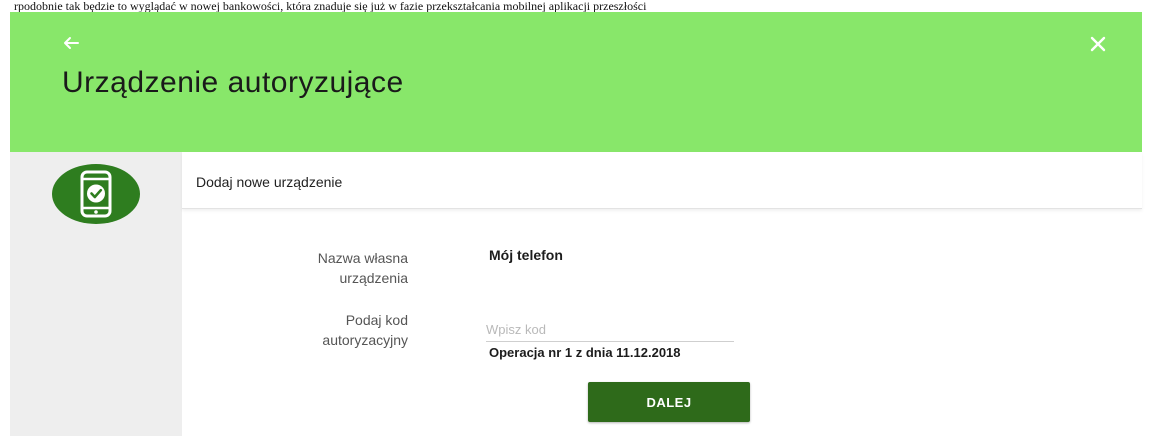 The image size is (1152, 436). Describe the element at coordinates (333, 268) in the screenshot. I see `device-name-label: Nazwa własna urządzenia` at that location.